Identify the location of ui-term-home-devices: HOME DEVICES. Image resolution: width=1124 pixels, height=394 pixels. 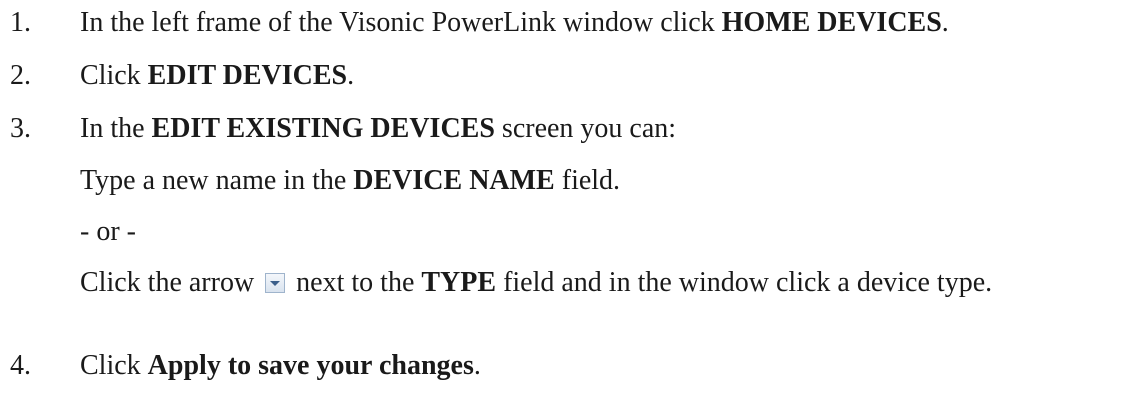
(831, 22).